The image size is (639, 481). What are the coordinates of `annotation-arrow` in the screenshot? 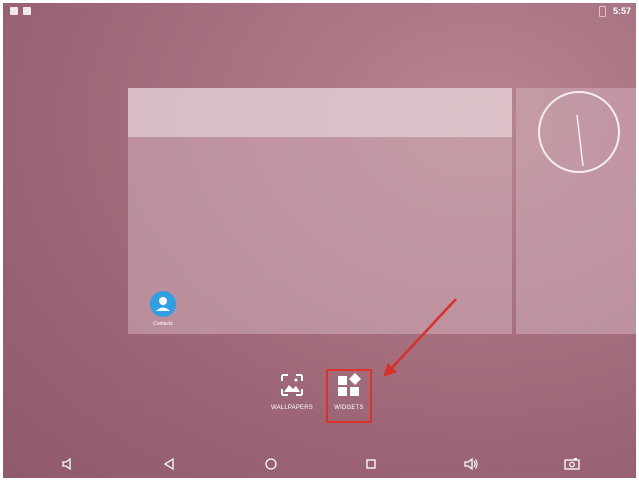 It's located at (420, 337).